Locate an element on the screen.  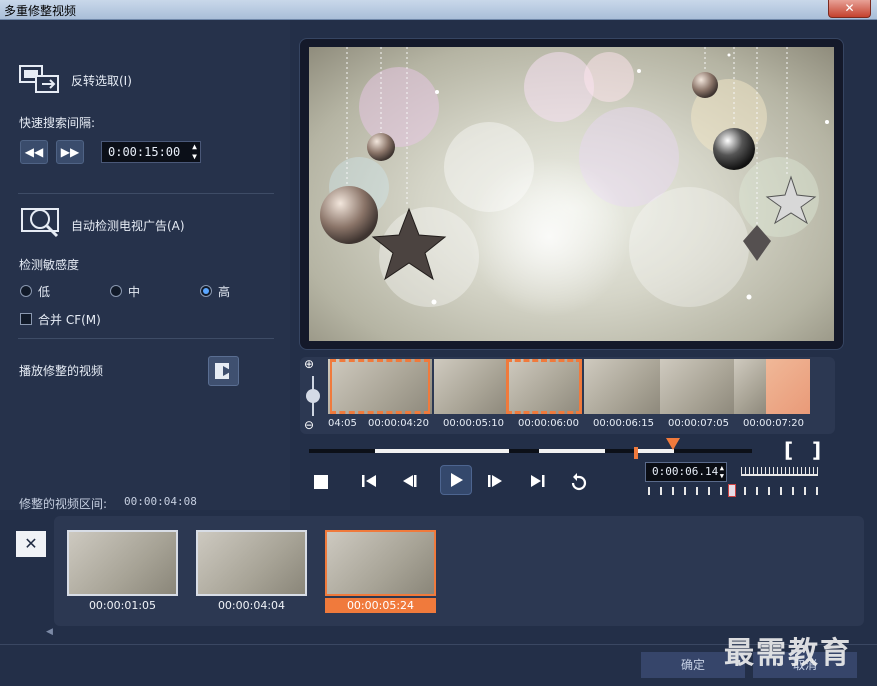
go-to-end-icon is located at coordinates (538, 481).